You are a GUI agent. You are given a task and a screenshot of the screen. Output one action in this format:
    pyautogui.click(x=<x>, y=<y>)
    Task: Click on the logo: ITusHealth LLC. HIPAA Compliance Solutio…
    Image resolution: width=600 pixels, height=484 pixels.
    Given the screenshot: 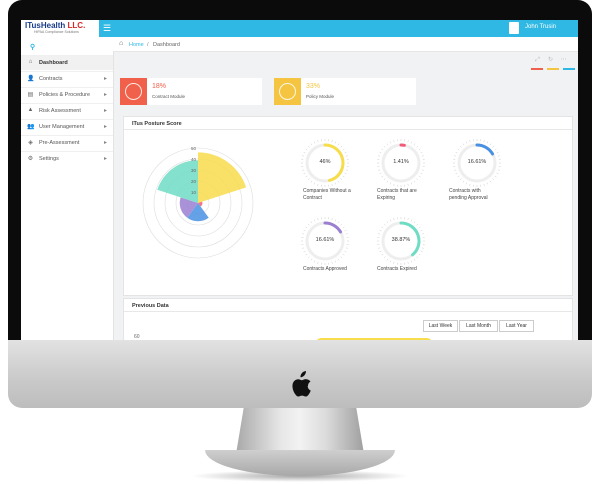 What is the action you would take?
    pyautogui.click(x=60, y=28)
    